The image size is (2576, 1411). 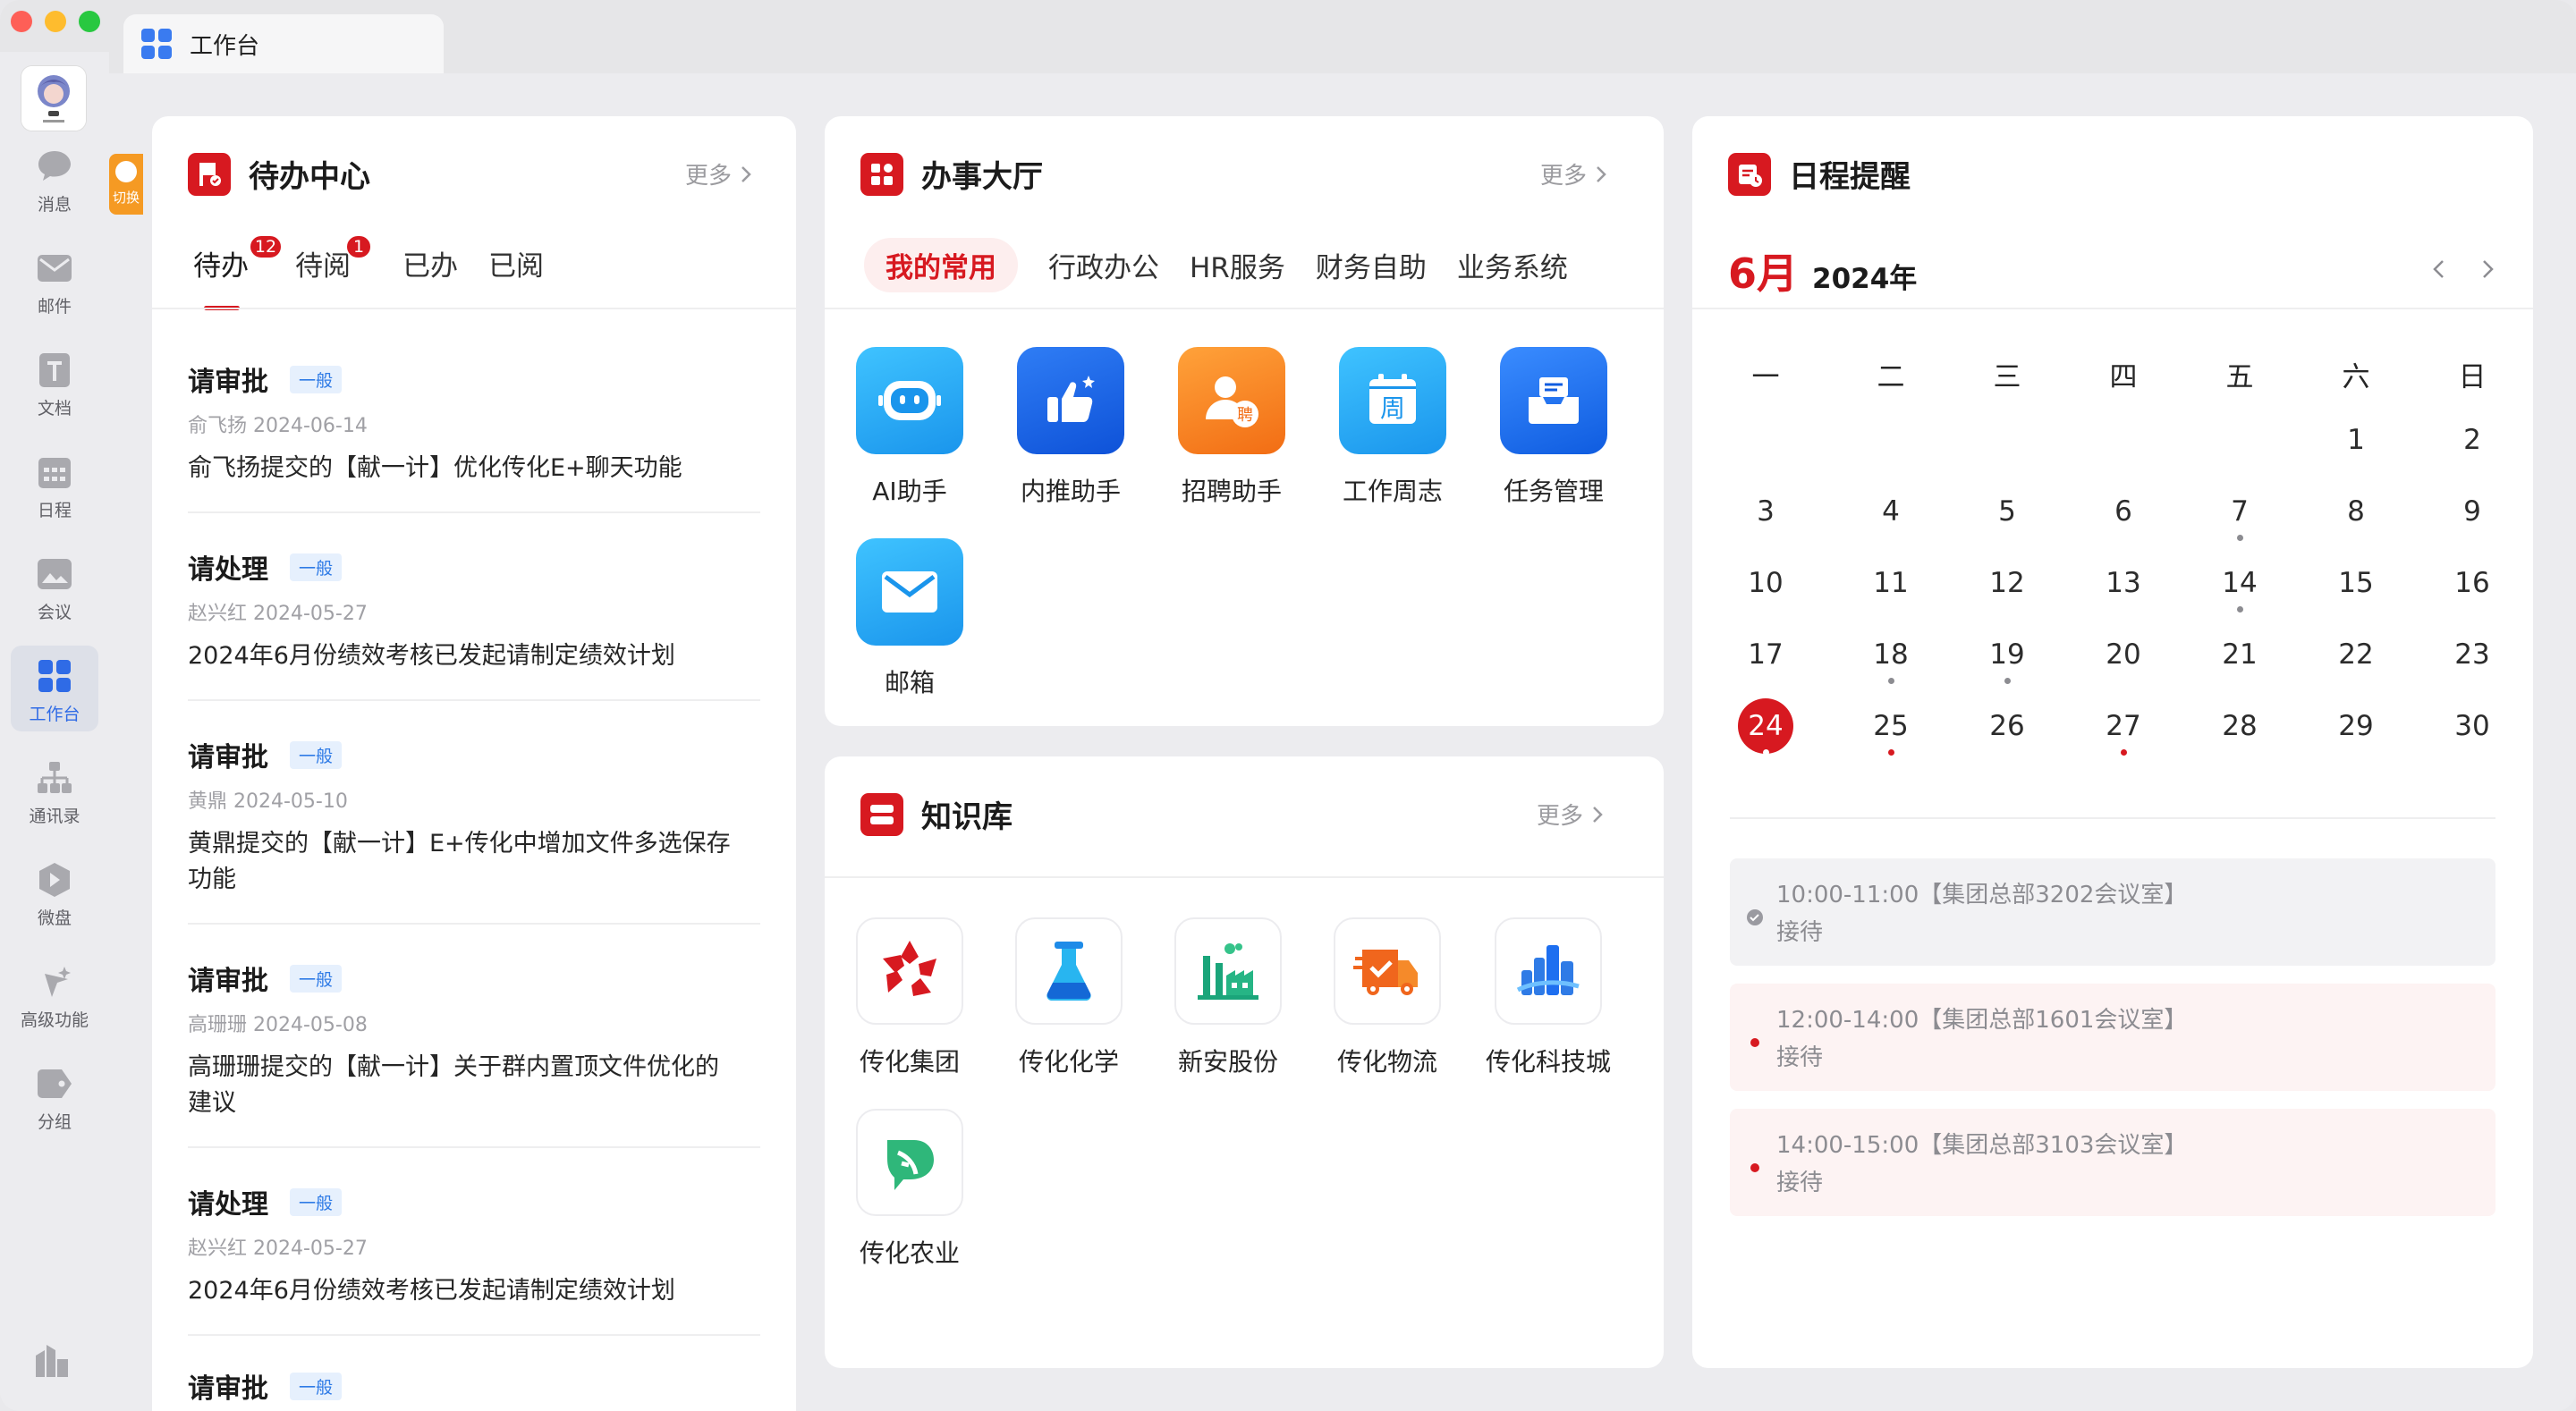 I want to click on kb-label: 传化农业, so click(x=909, y=1253).